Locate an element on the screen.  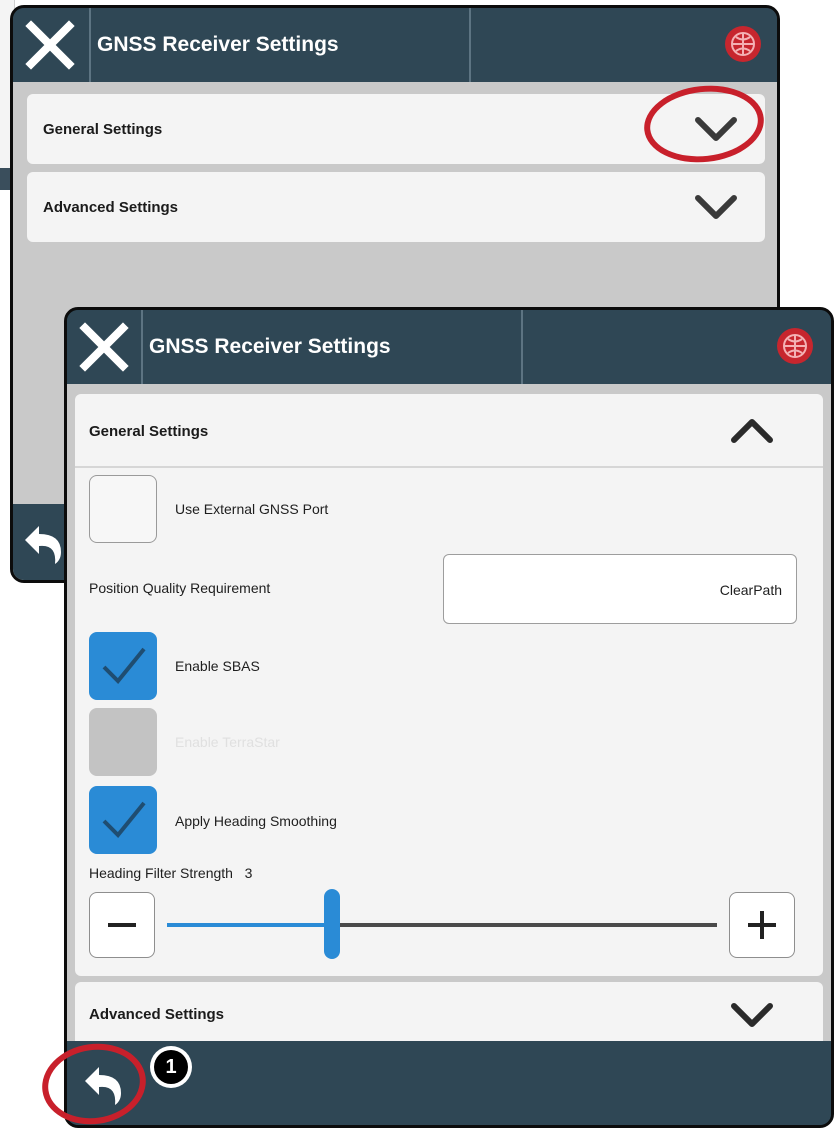
decrease-button is located at coordinates (122, 925).